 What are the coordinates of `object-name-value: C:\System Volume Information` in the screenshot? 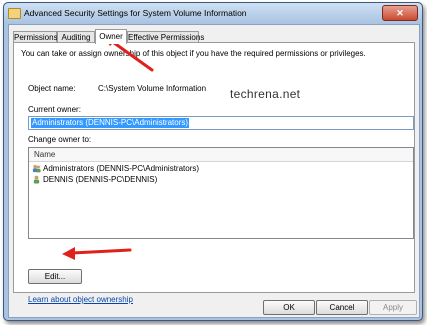 It's located at (152, 88).